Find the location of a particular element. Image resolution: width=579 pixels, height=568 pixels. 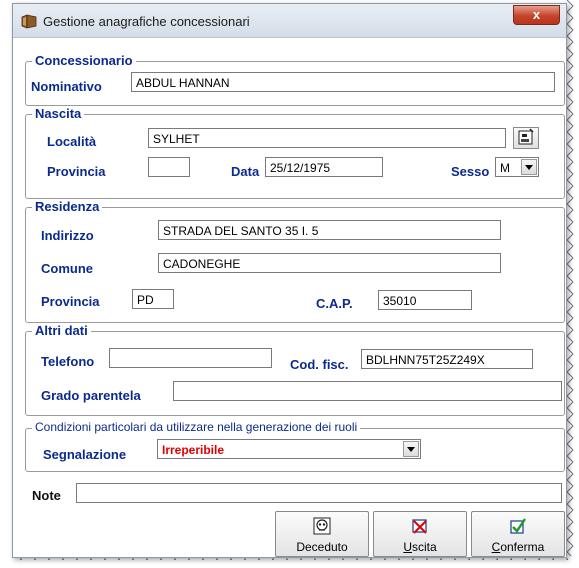

checkmark-icon is located at coordinates (518, 526).